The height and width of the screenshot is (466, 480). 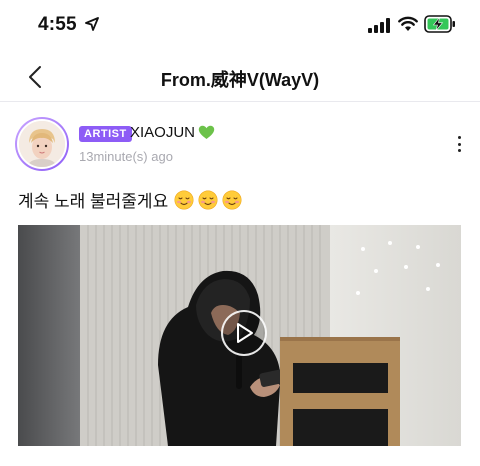 What do you see at coordinates (439, 24) in the screenshot?
I see `battery-charging-icon` at bounding box center [439, 24].